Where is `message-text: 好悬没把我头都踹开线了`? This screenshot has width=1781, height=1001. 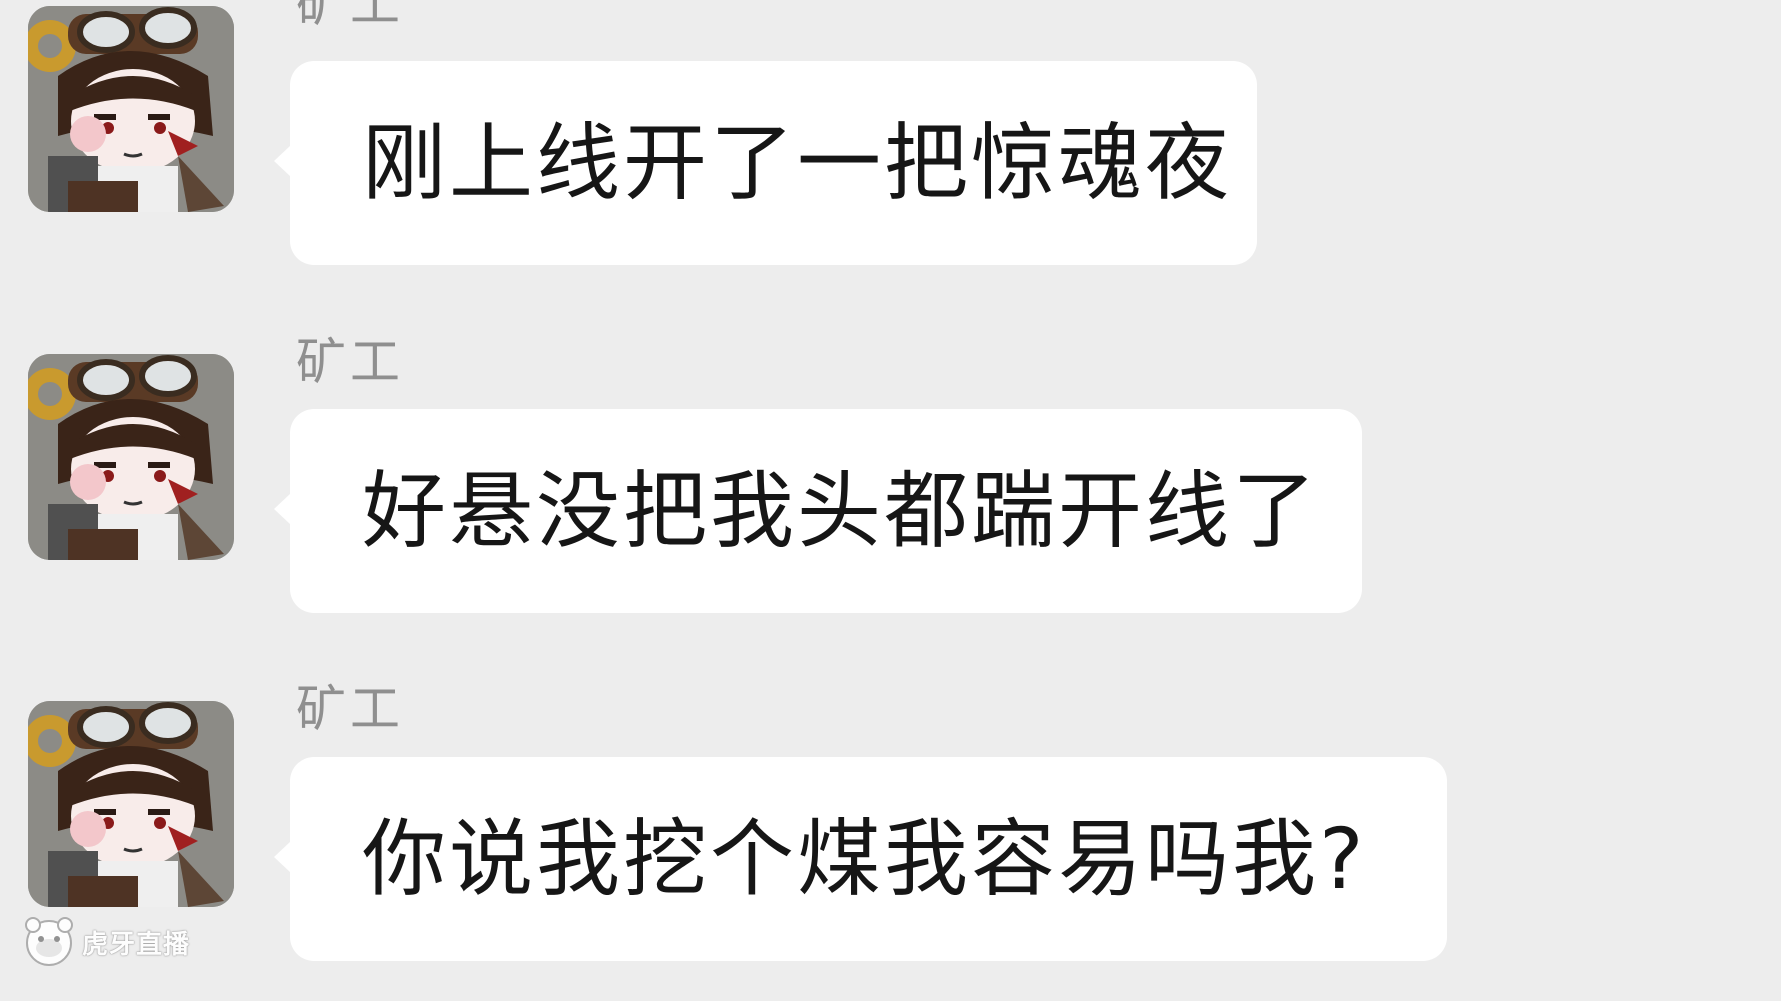
message-text: 好悬没把我头都踹开线了 is located at coordinates (841, 511).